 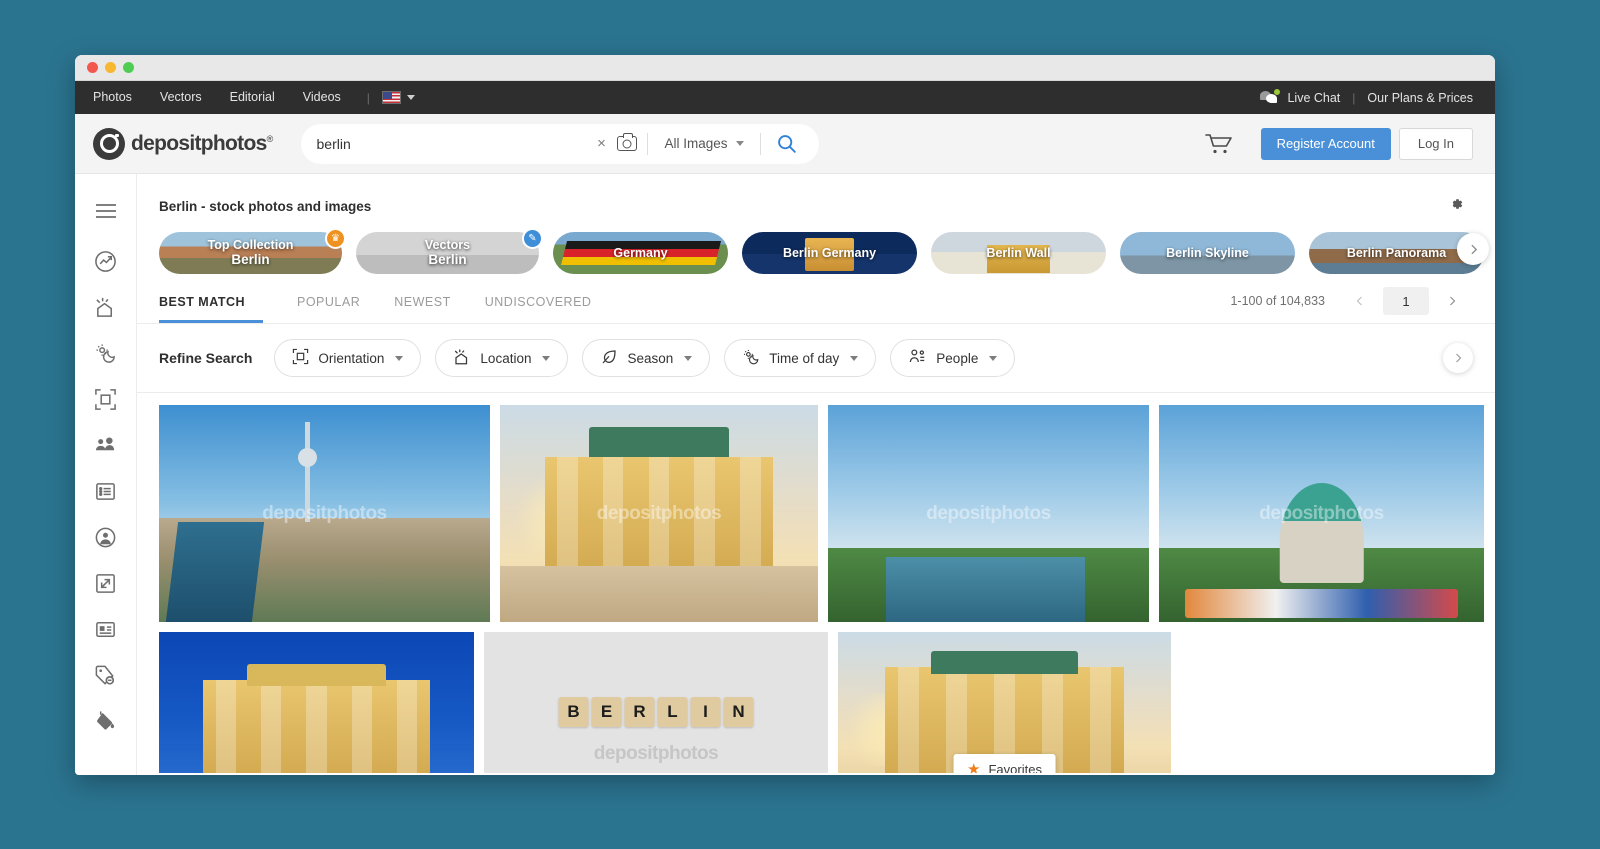 I want to click on pill-label: Germany, so click(x=640, y=252).